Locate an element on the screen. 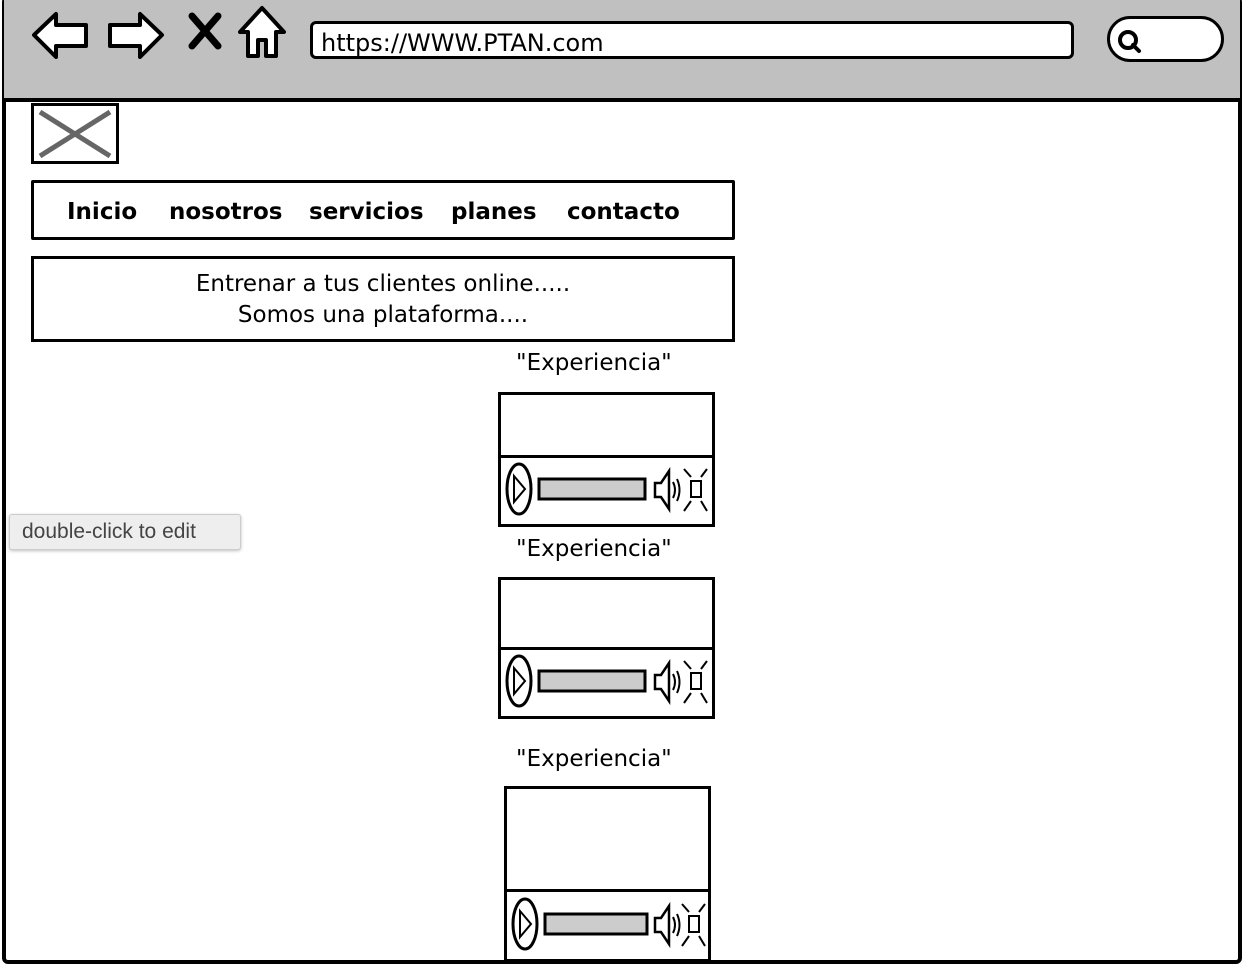 The width and height of the screenshot is (1252, 968). nav-inicio: Inicio is located at coordinates (102, 212).